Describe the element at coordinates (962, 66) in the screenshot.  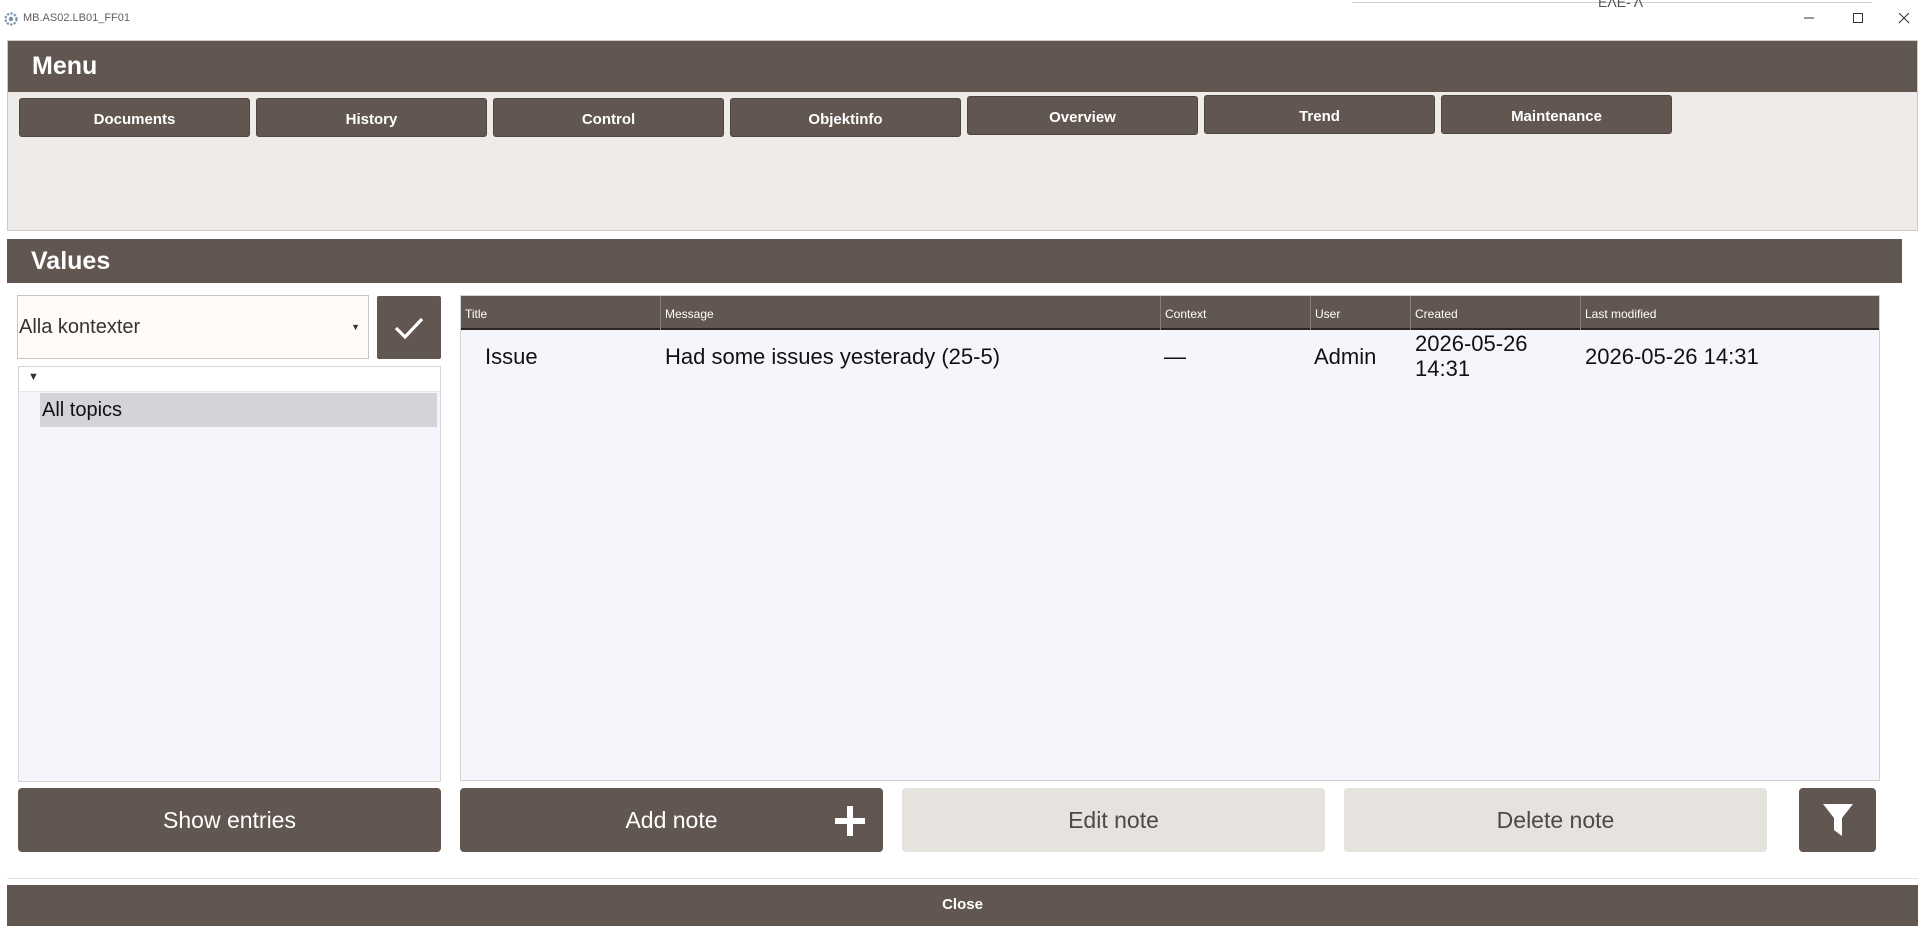
I see `menu-header: Menu` at that location.